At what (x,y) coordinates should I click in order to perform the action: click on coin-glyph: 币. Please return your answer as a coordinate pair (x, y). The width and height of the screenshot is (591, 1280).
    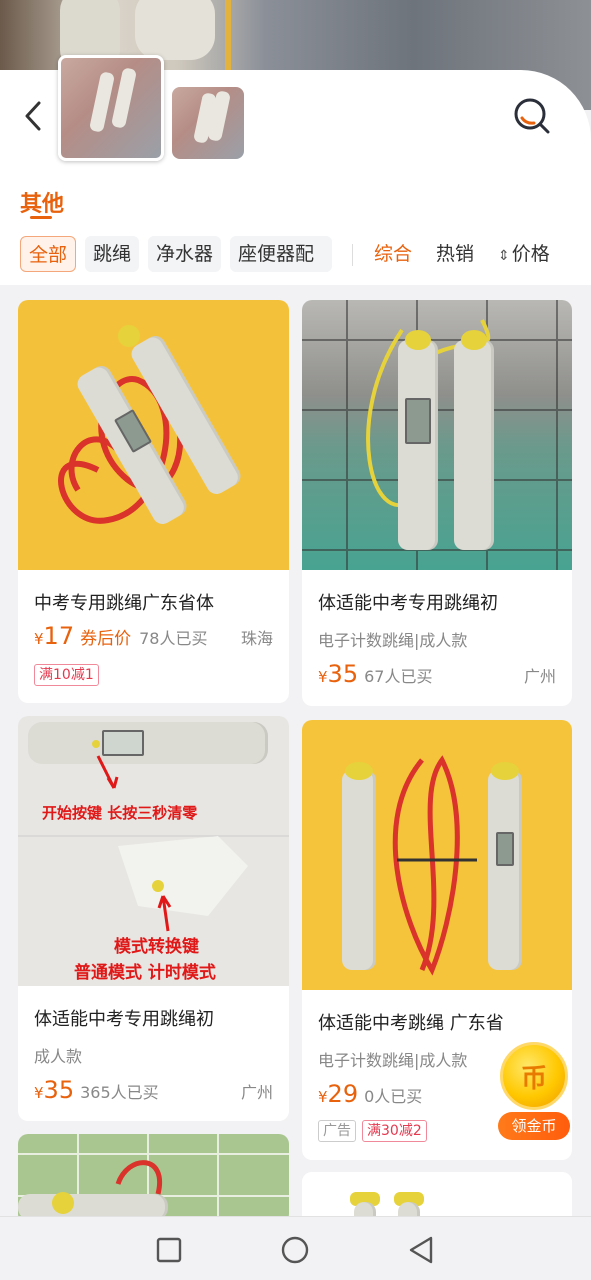
    Looking at the image, I should click on (533, 1078).